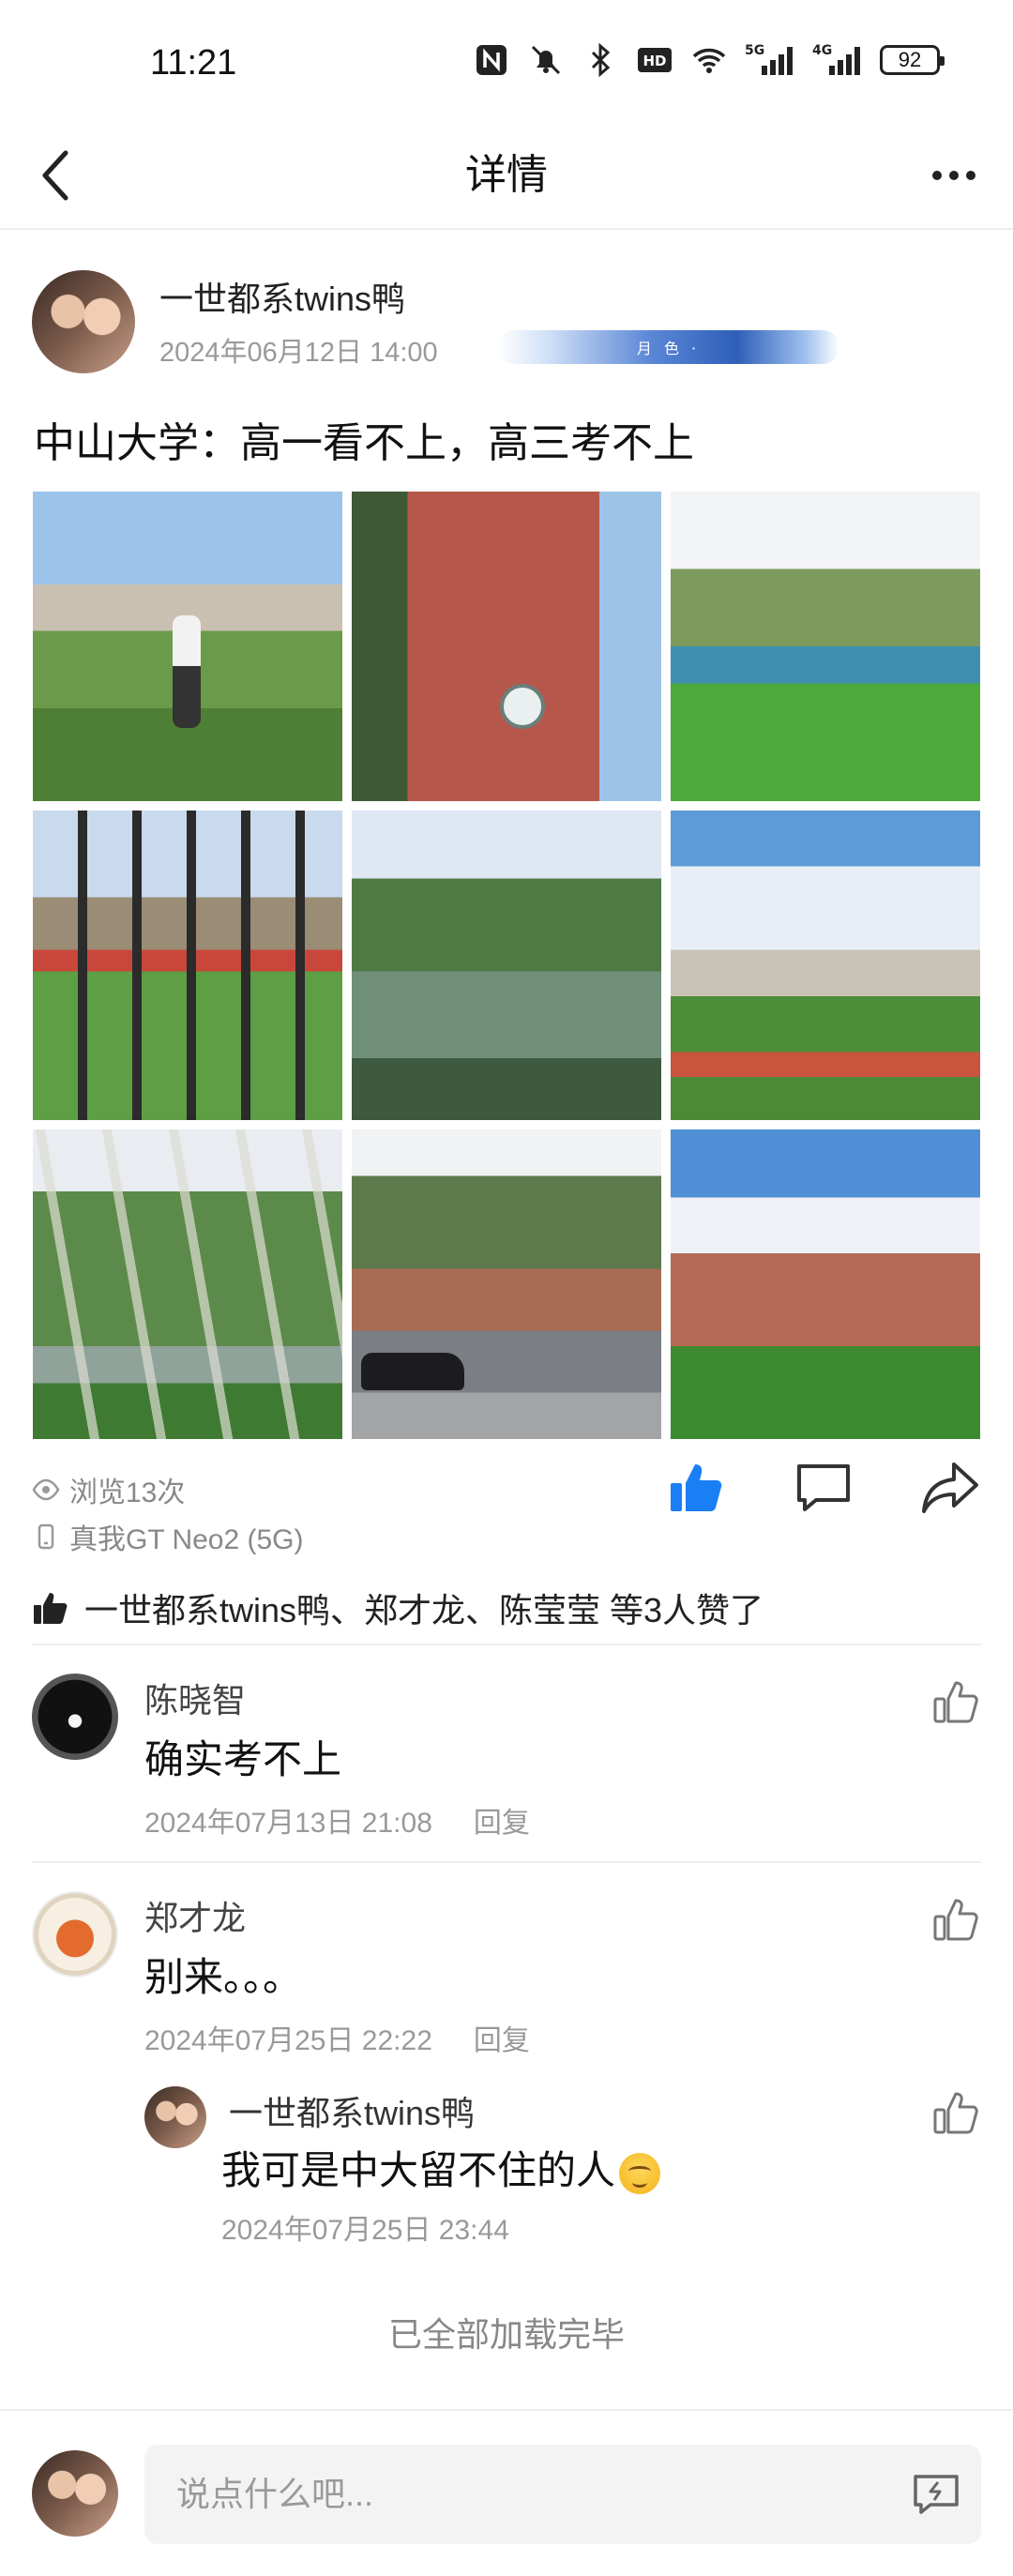 This screenshot has height=2576, width=1013. I want to click on comment-meta: 2024年07月13日 21:08 回复, so click(337, 1820).